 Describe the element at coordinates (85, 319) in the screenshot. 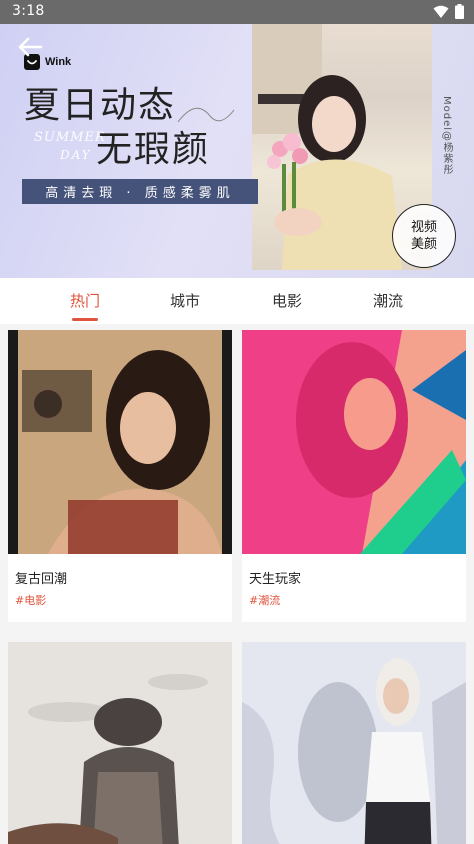

I see `active-tab-indicator` at that location.